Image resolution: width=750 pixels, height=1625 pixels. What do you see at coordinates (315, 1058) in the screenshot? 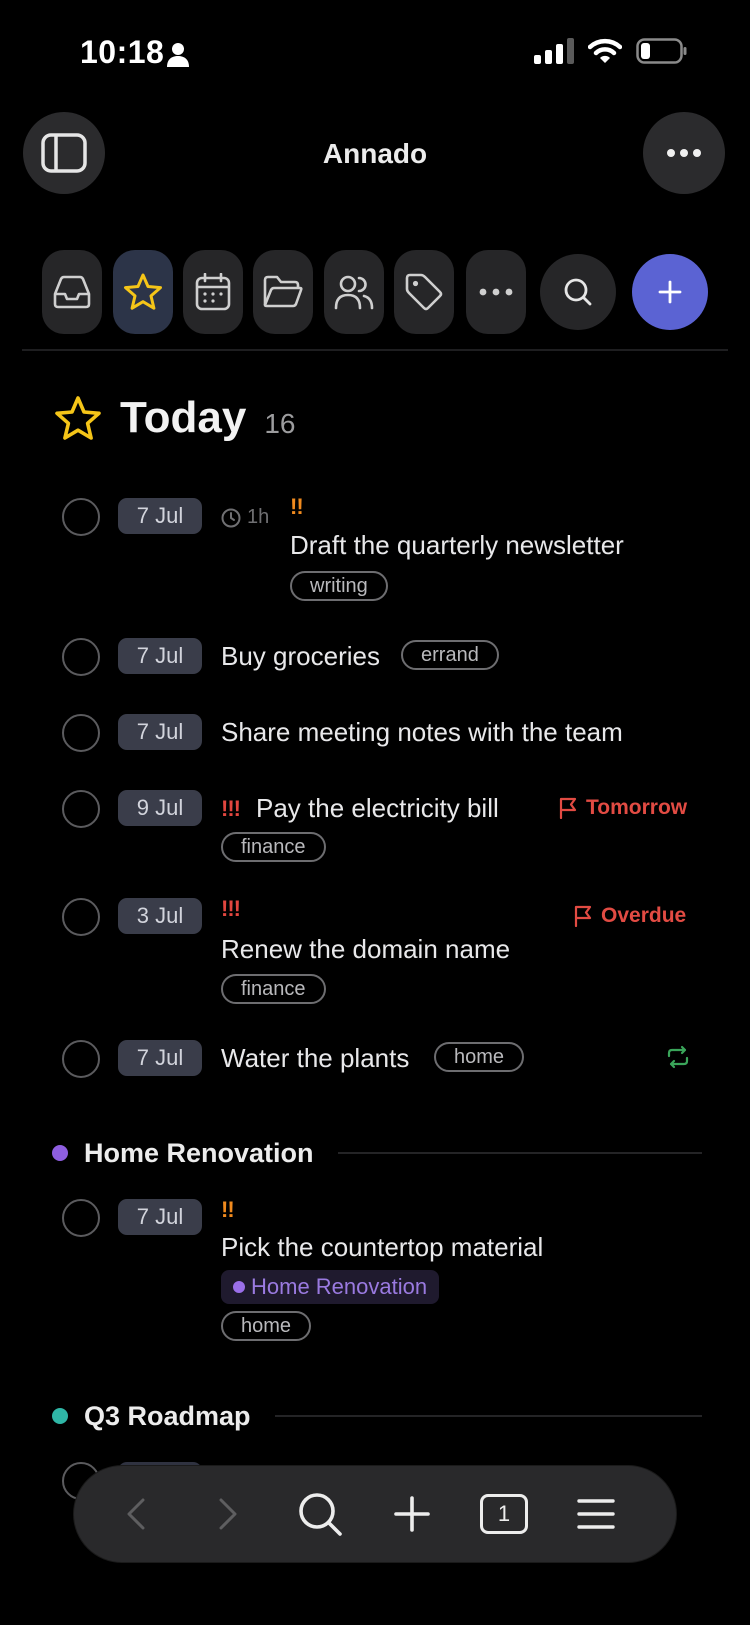
I see `task-title: Water the plants` at bounding box center [315, 1058].